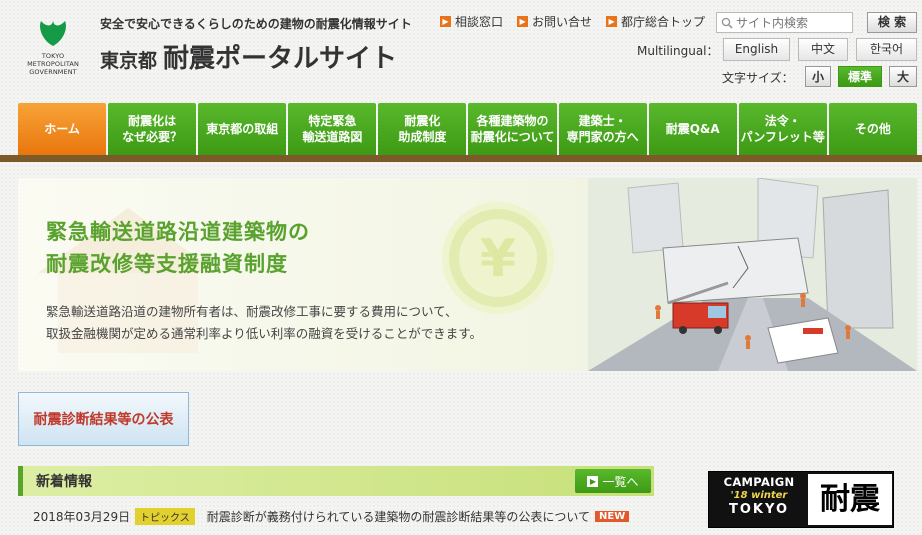 Image resolution: width=922 pixels, height=535 pixels. What do you see at coordinates (727, 23) in the screenshot?
I see `search-icon` at bounding box center [727, 23].